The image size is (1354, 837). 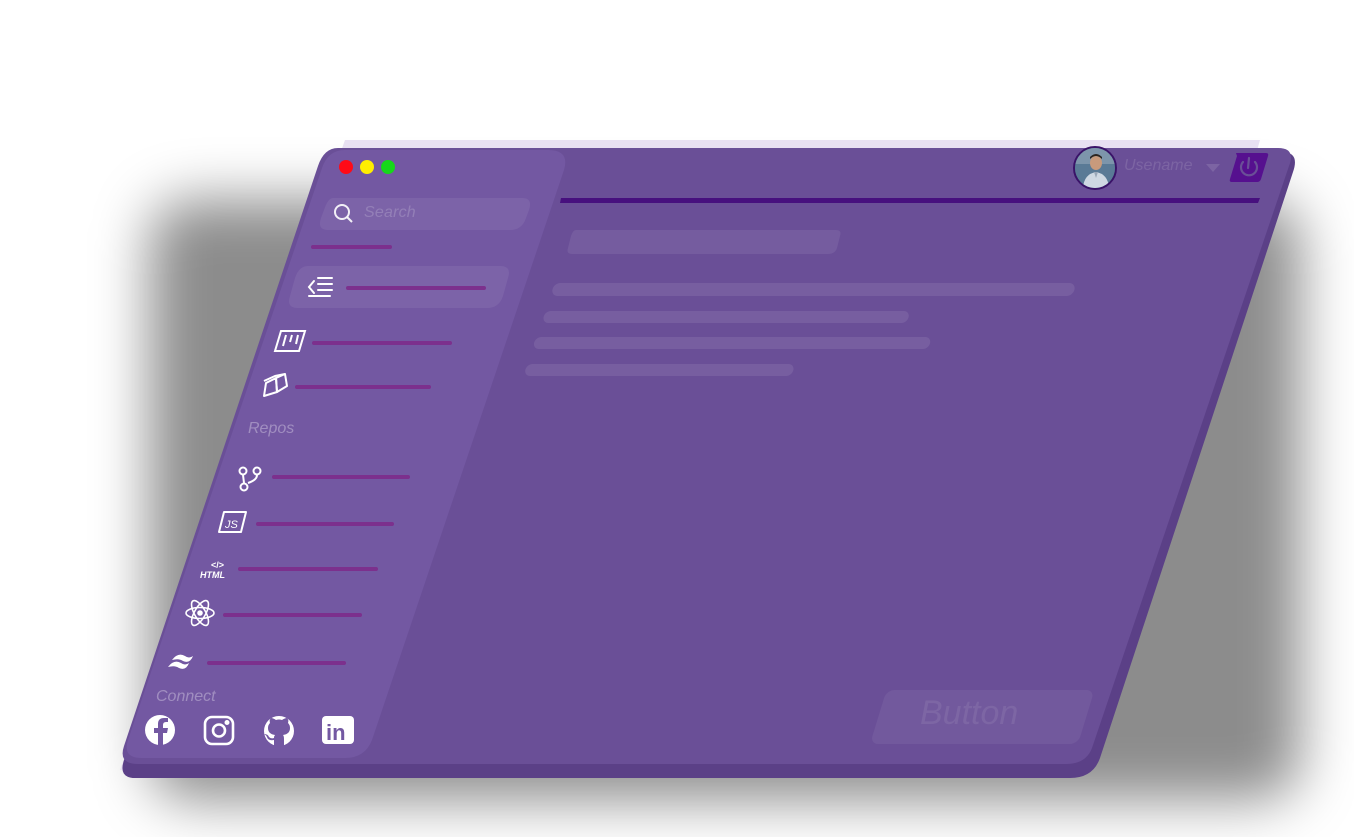 I want to click on linkedin-icon: in, so click(x=338, y=730).